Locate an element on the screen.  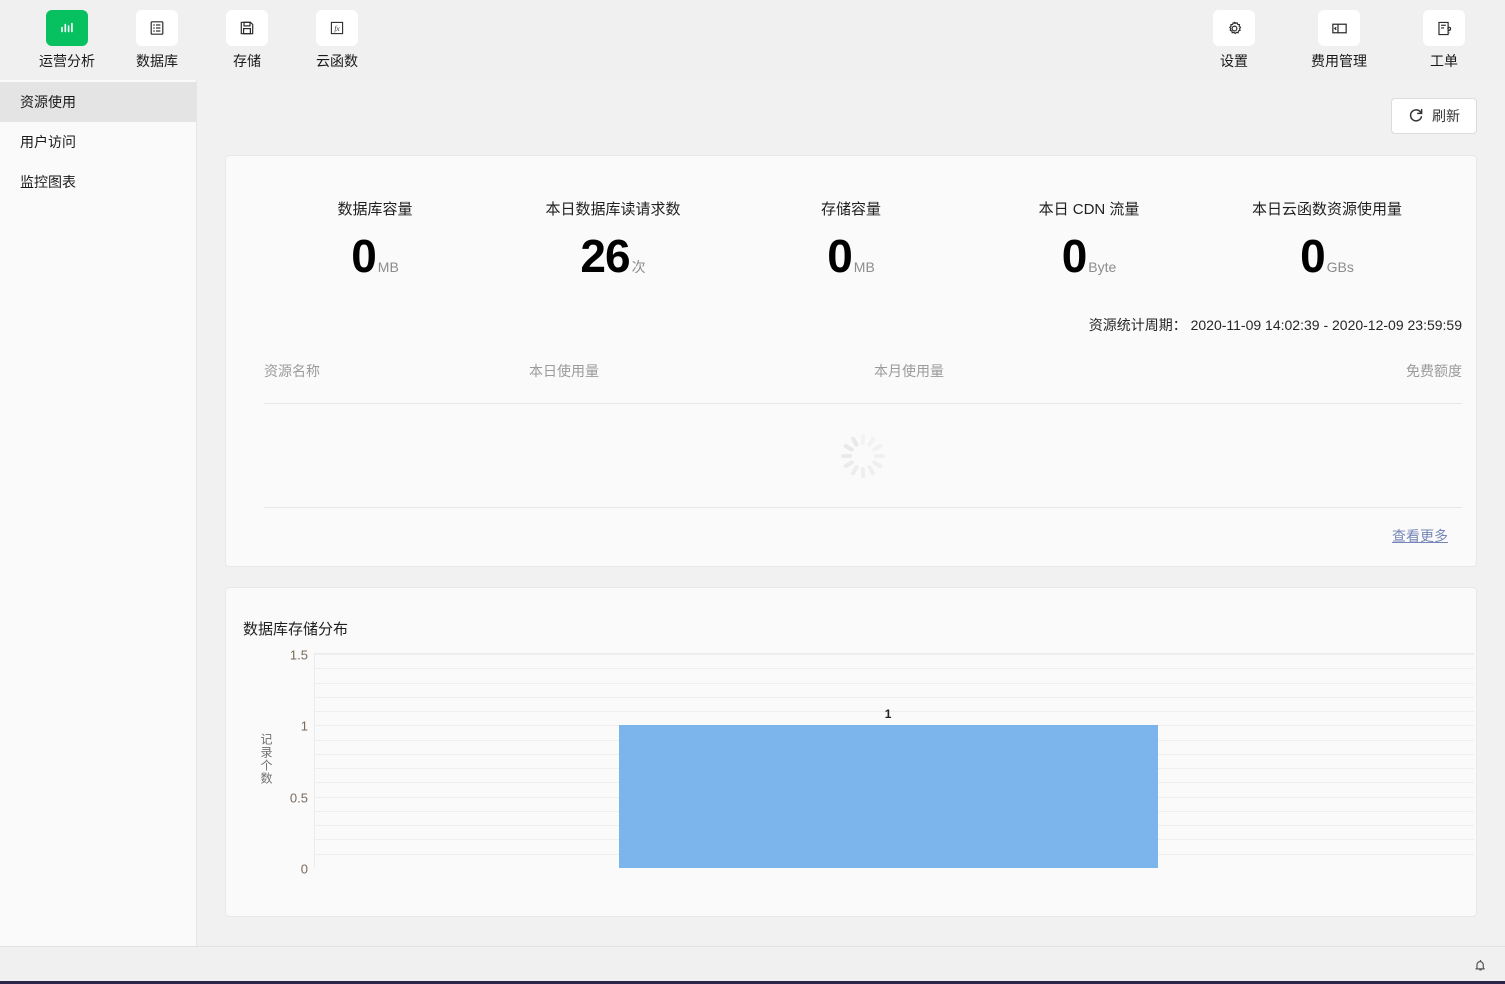
table-header-row: 资源名称 本日使用量 本月使用量 免费额度 is located at coordinates (863, 382).